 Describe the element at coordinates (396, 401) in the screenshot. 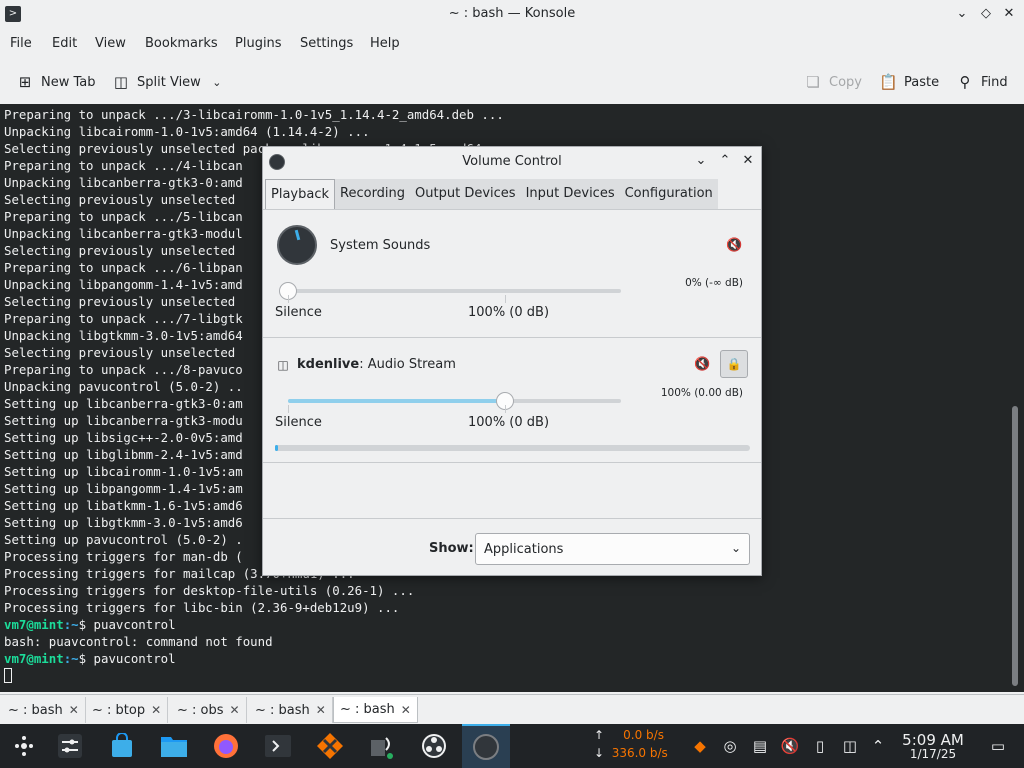

I see `volume-slider-fill` at that location.